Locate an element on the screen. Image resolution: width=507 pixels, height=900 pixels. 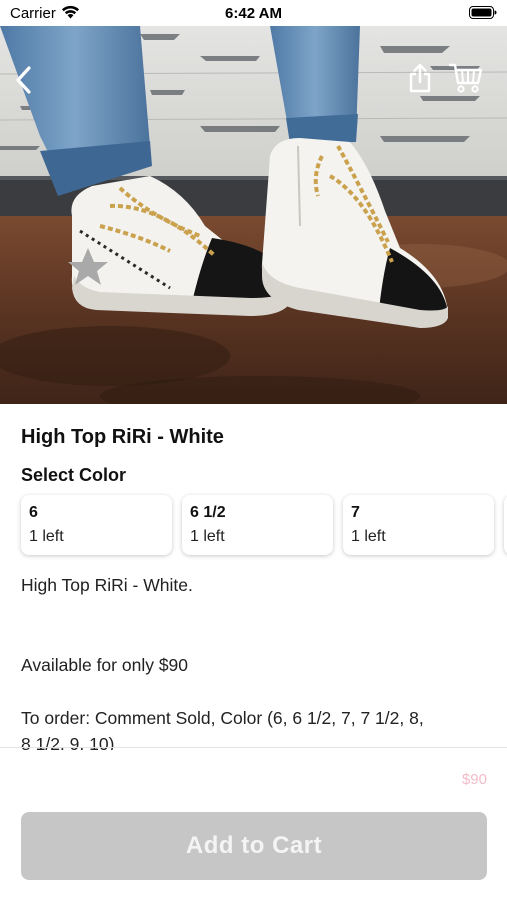
size-option-card: 6 1/2 1 left is located at coordinates (257, 525).